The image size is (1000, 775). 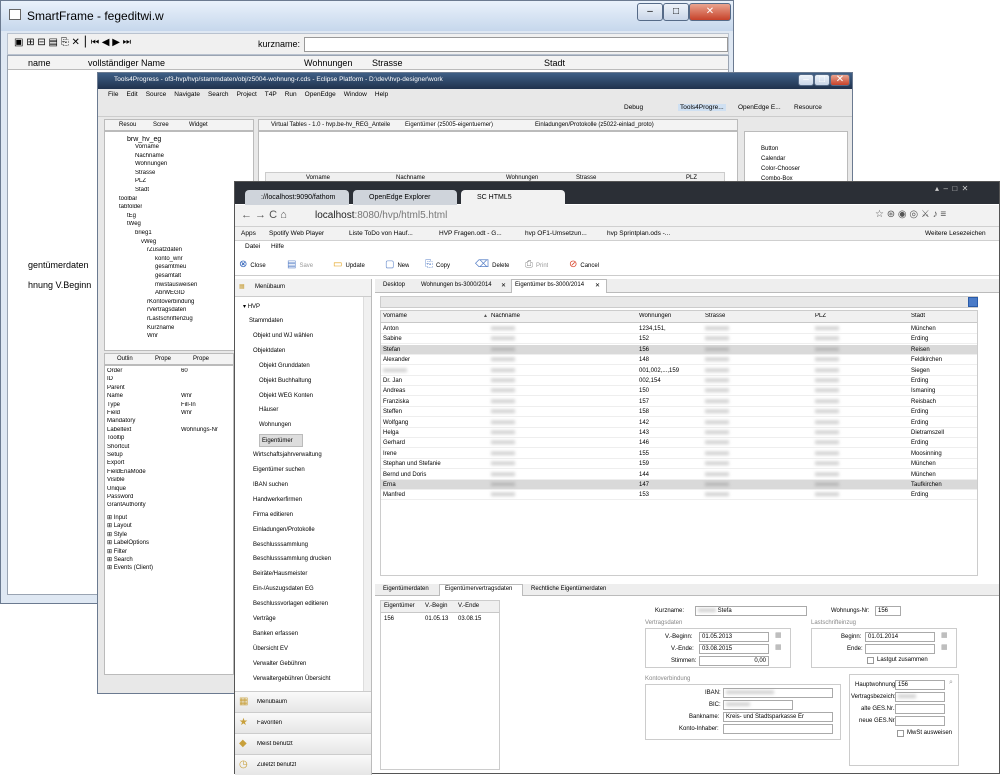 What do you see at coordinates (751, 611) in the screenshot?
I see `kurzname-field: xxxxxx Stefa` at bounding box center [751, 611].